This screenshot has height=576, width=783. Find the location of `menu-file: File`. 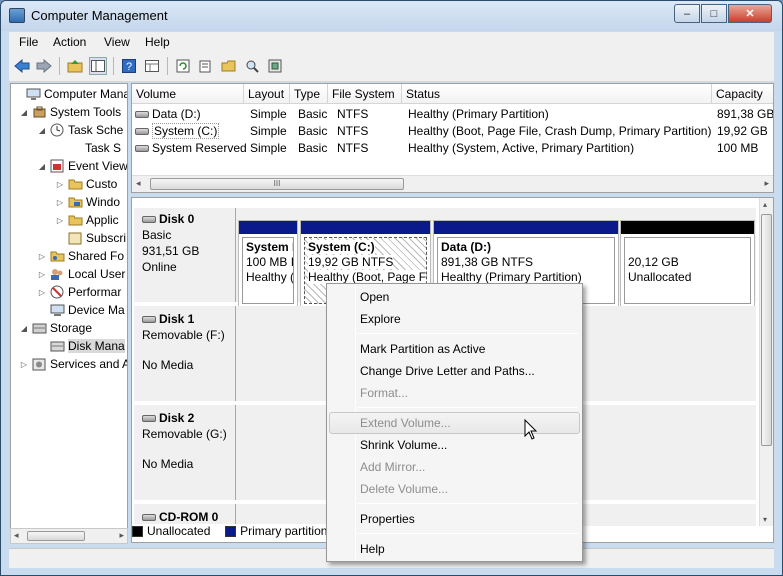

menu-file: File is located at coordinates (28, 42).